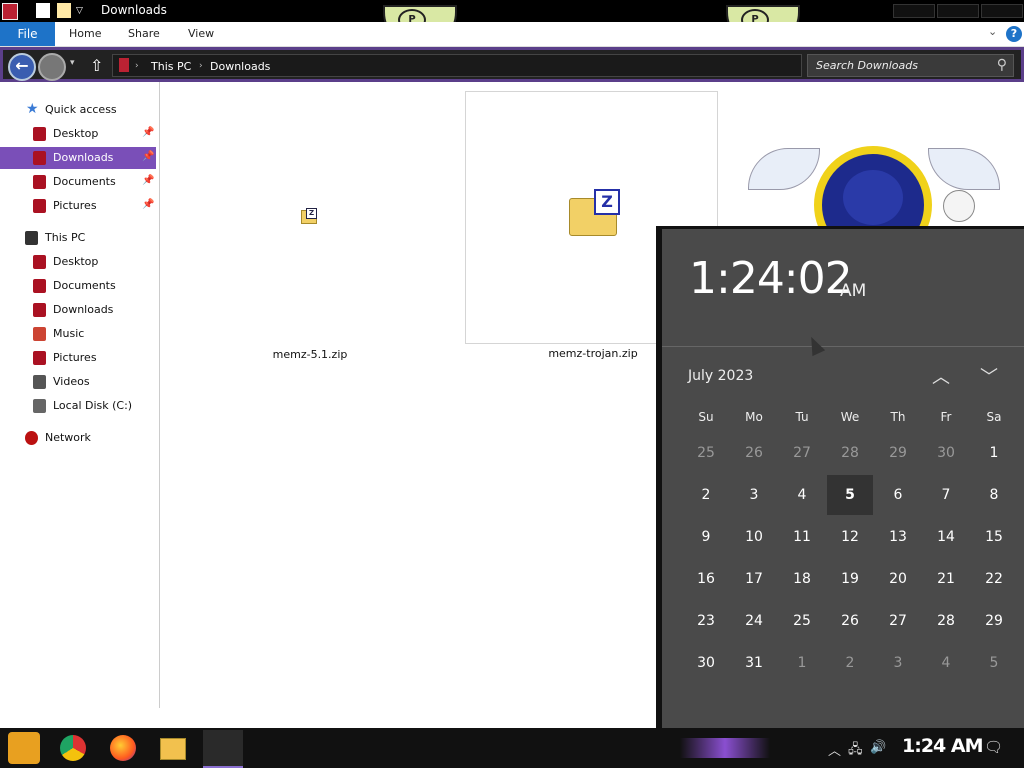  What do you see at coordinates (878, 747) in the screenshot?
I see `volume-icon: 🔊` at bounding box center [878, 747].